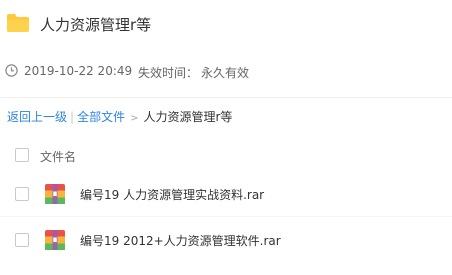  What do you see at coordinates (11, 70) in the screenshot?
I see `clock-icon` at bounding box center [11, 70].